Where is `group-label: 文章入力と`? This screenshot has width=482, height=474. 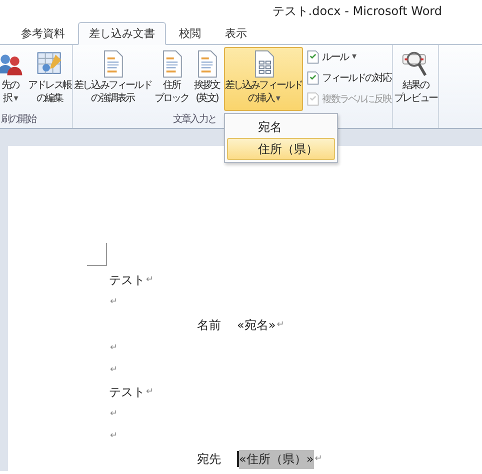
group-label: 文章入力と is located at coordinates (194, 119).